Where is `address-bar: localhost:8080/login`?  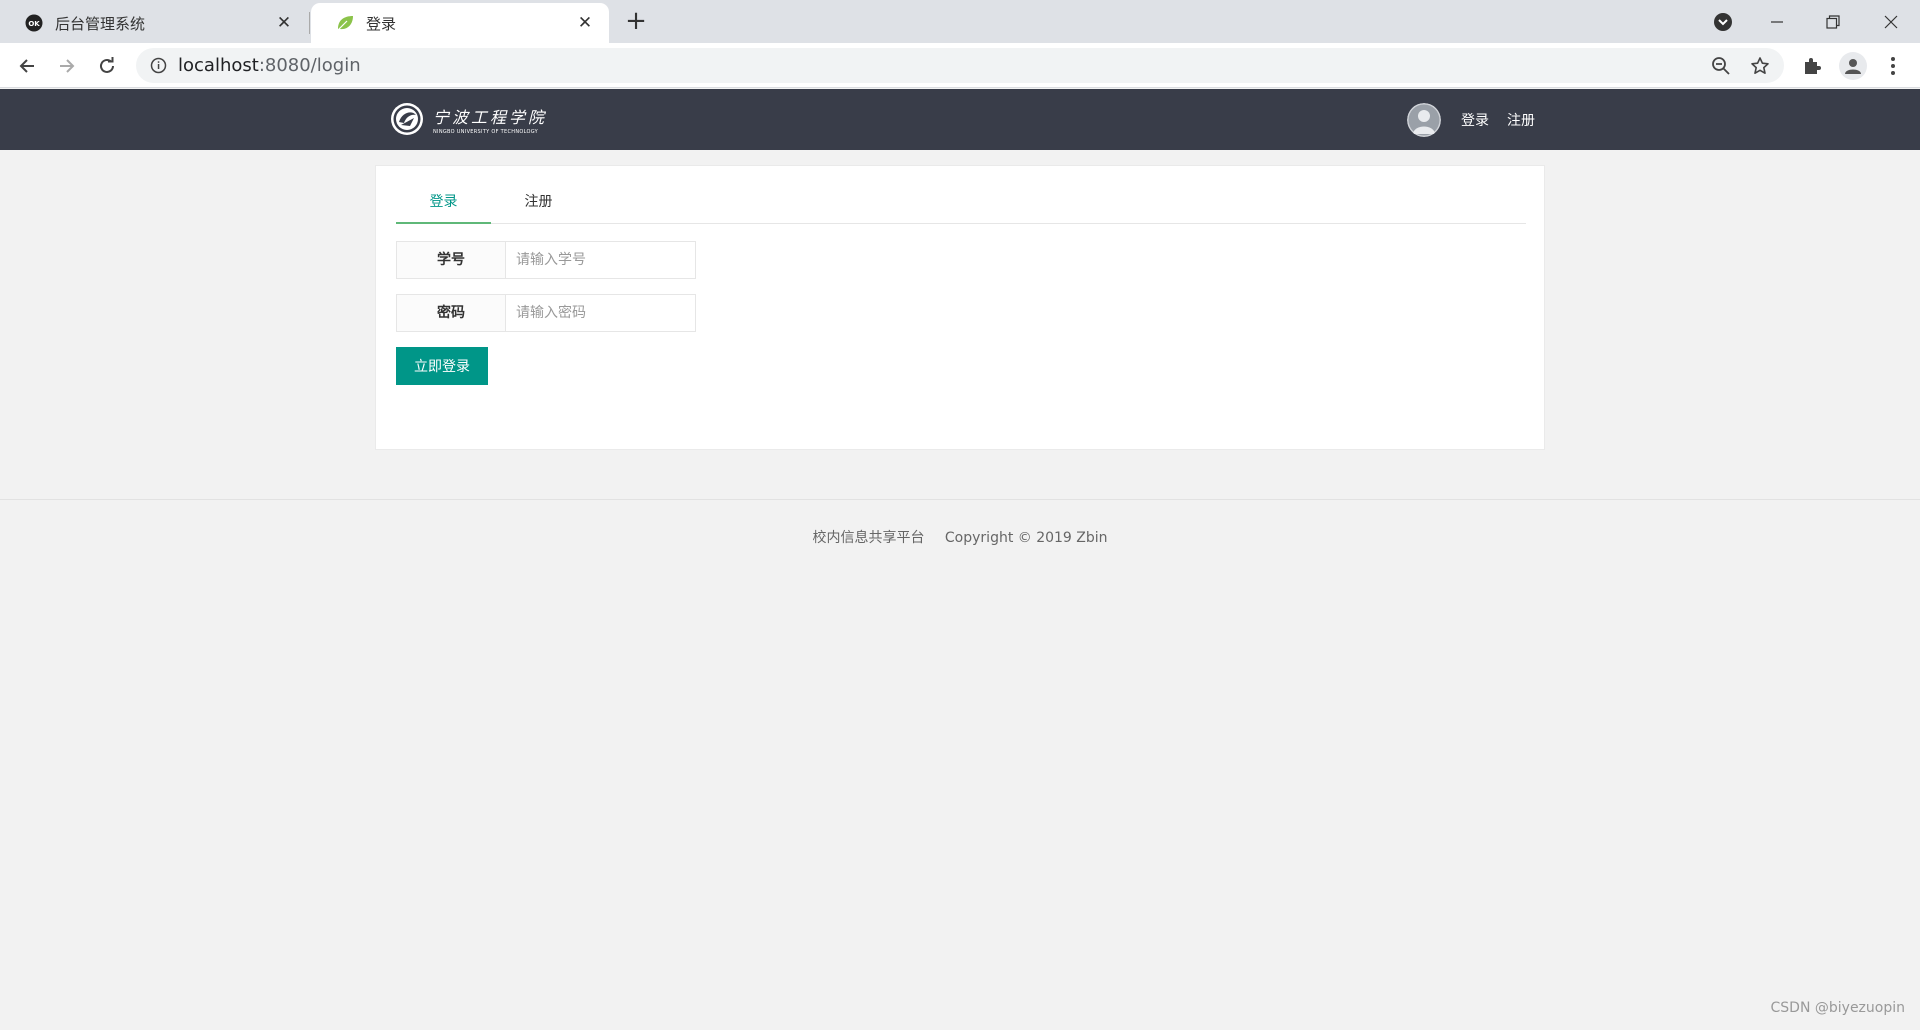 address-bar: localhost:8080/login is located at coordinates (960, 65).